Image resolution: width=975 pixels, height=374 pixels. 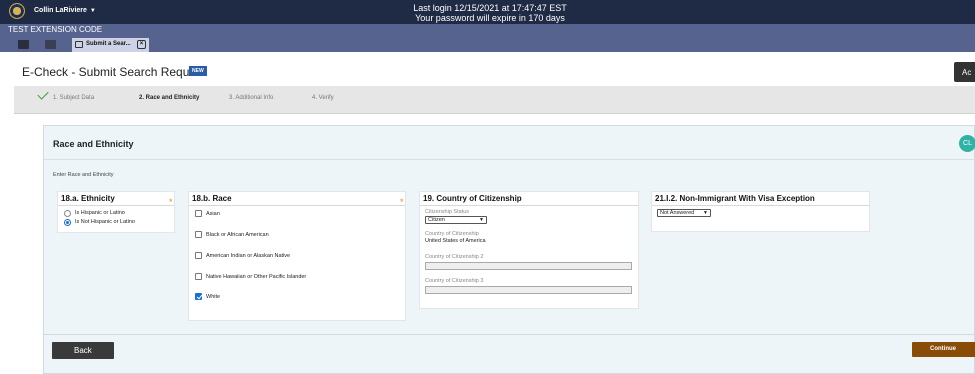 I want to click on step-additional-info: 3. Additional Info, so click(x=251, y=98).